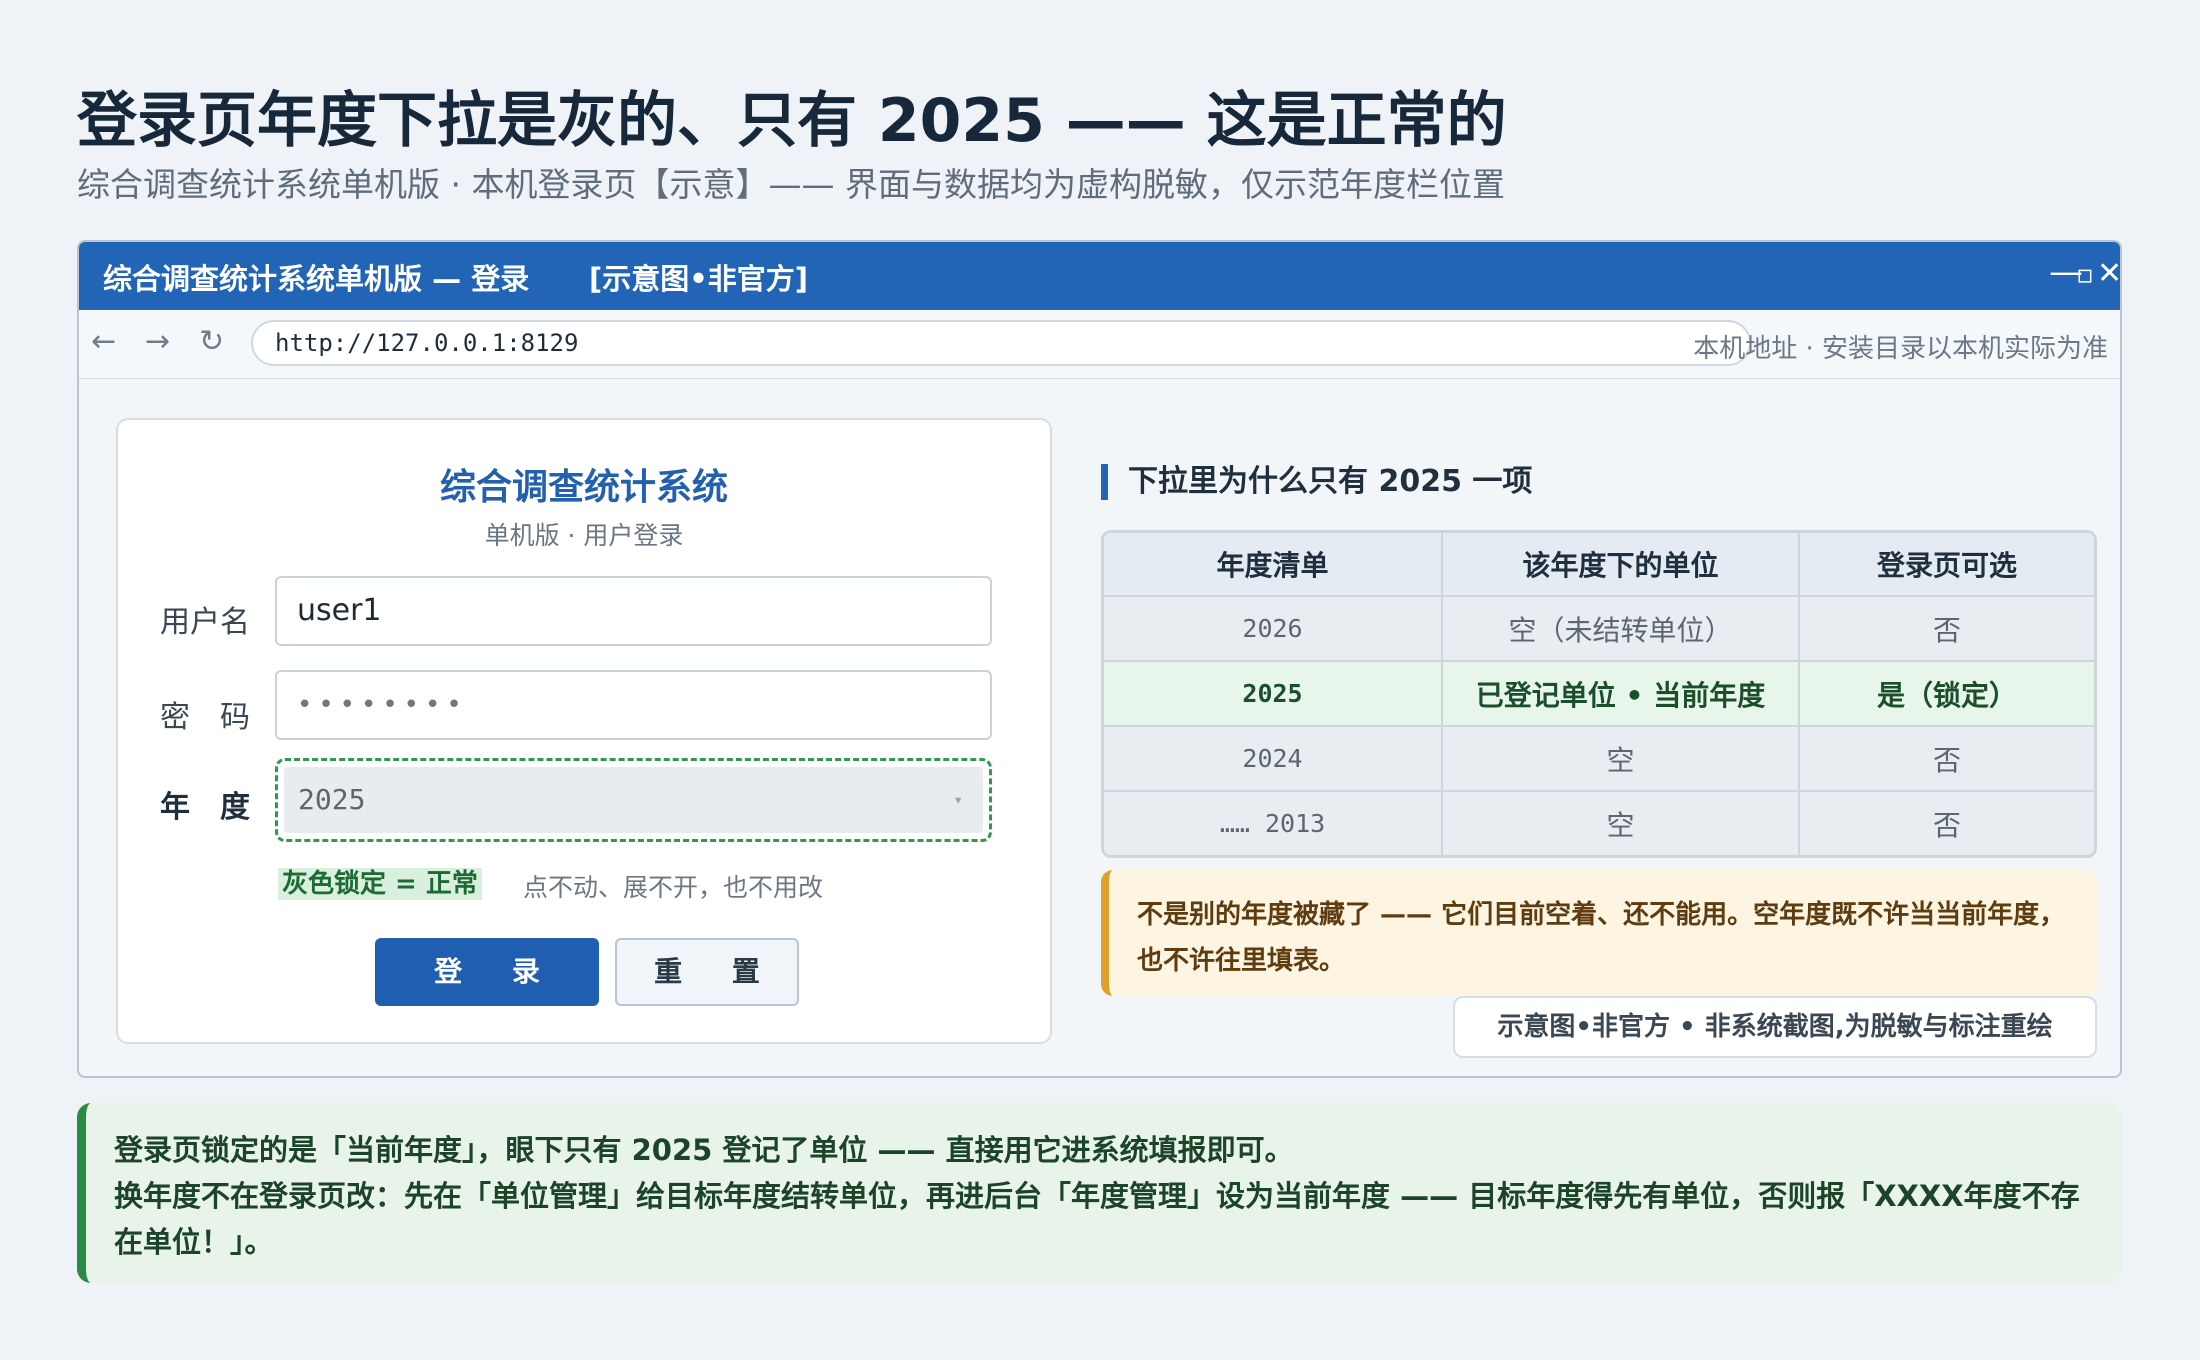  I want to click on year-select-display: 2025 ▾, so click(633, 800).